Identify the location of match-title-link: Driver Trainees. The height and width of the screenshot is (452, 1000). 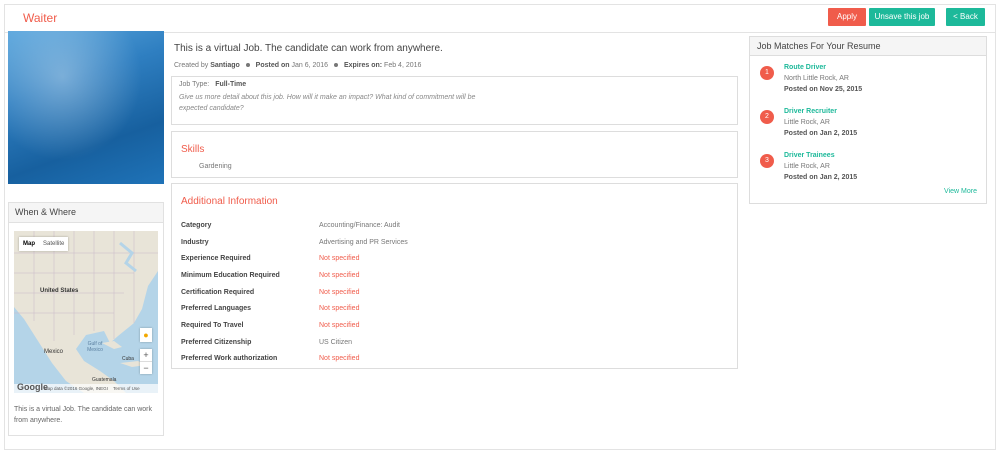
(809, 155).